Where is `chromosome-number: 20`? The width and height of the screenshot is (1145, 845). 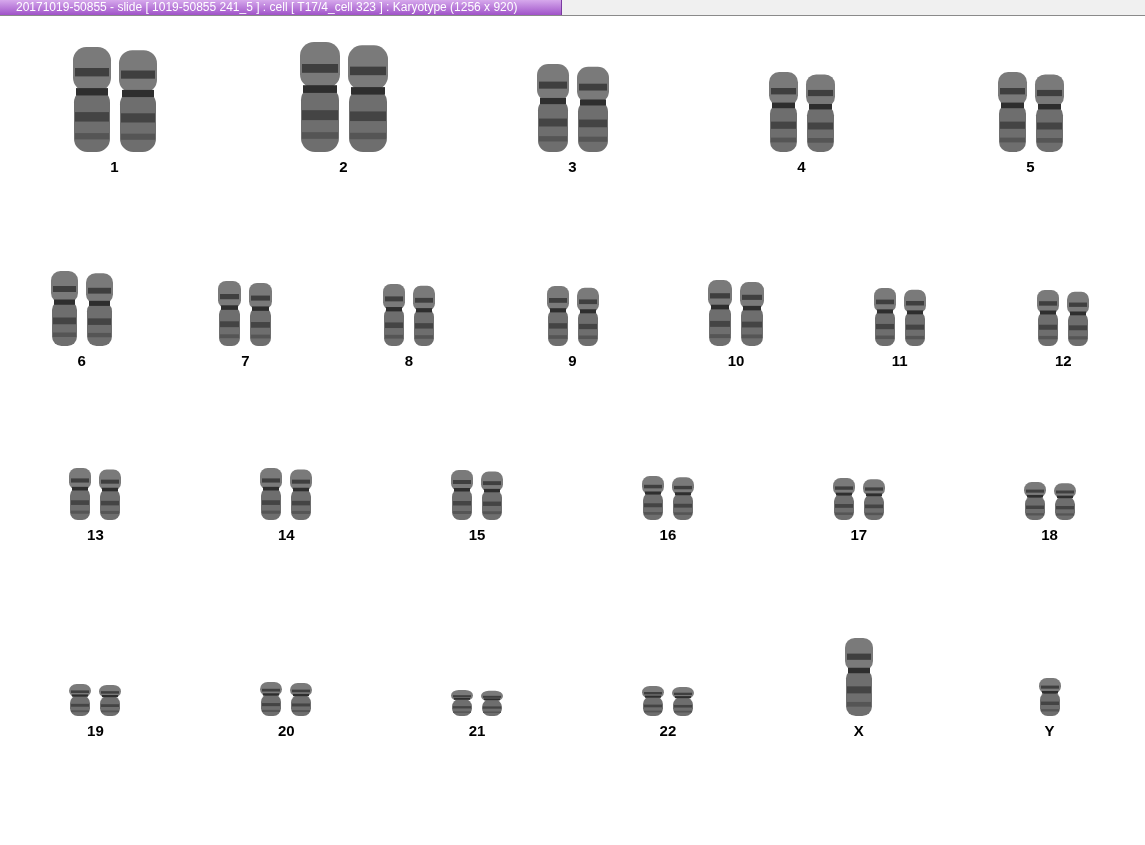 chromosome-number: 20 is located at coordinates (286, 731).